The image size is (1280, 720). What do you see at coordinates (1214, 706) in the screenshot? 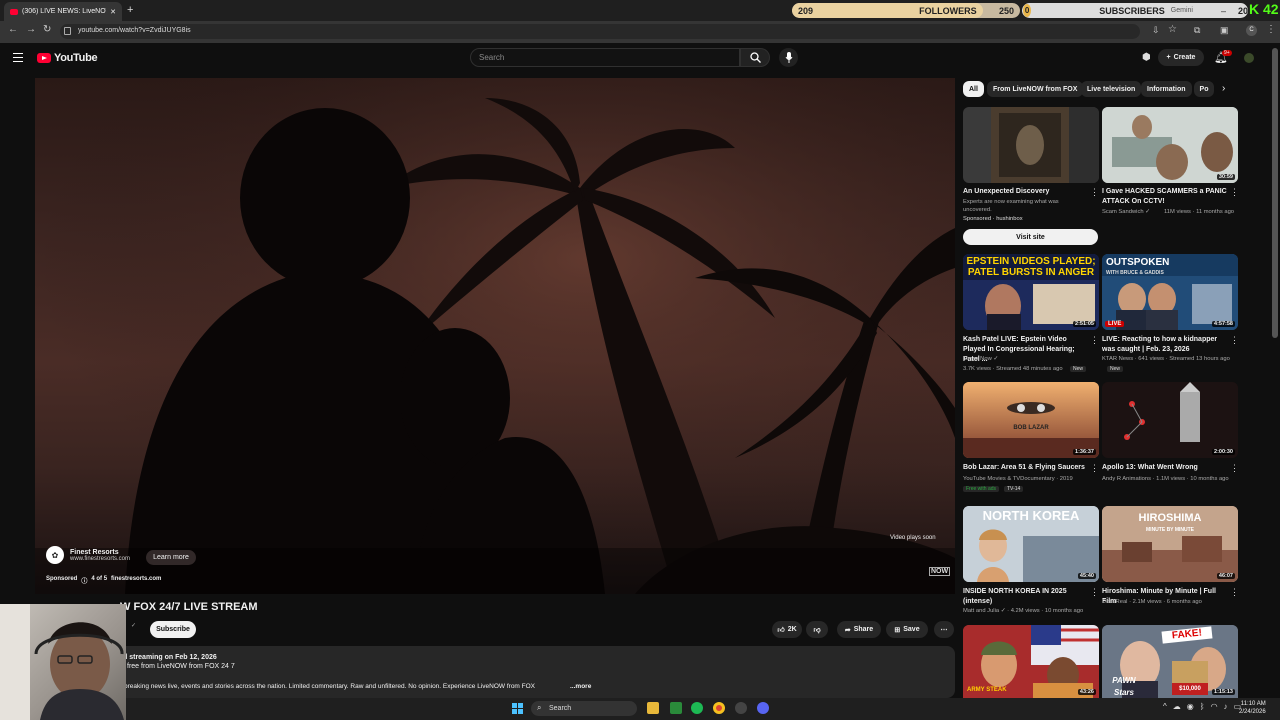
I see `wifi-icon: ◠` at bounding box center [1214, 706].